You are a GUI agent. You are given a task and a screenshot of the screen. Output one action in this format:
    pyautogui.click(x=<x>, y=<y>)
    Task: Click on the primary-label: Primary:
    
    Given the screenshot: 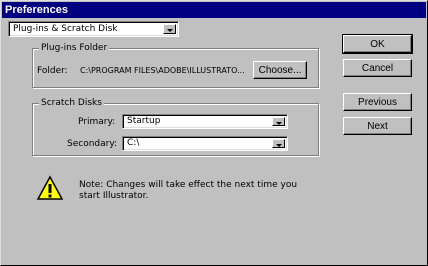 What is the action you would take?
    pyautogui.click(x=97, y=122)
    